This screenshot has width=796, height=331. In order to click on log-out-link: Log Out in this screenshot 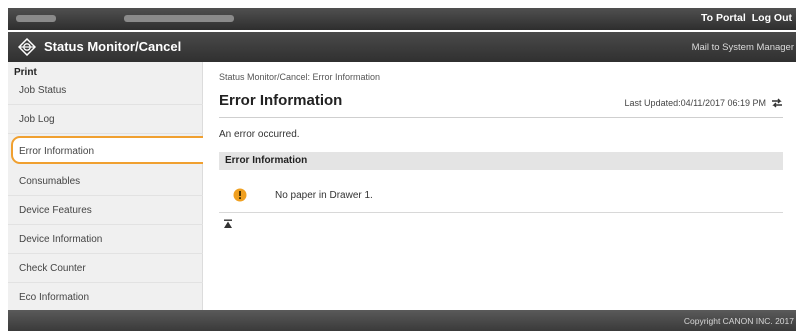, I will do `click(772, 18)`.